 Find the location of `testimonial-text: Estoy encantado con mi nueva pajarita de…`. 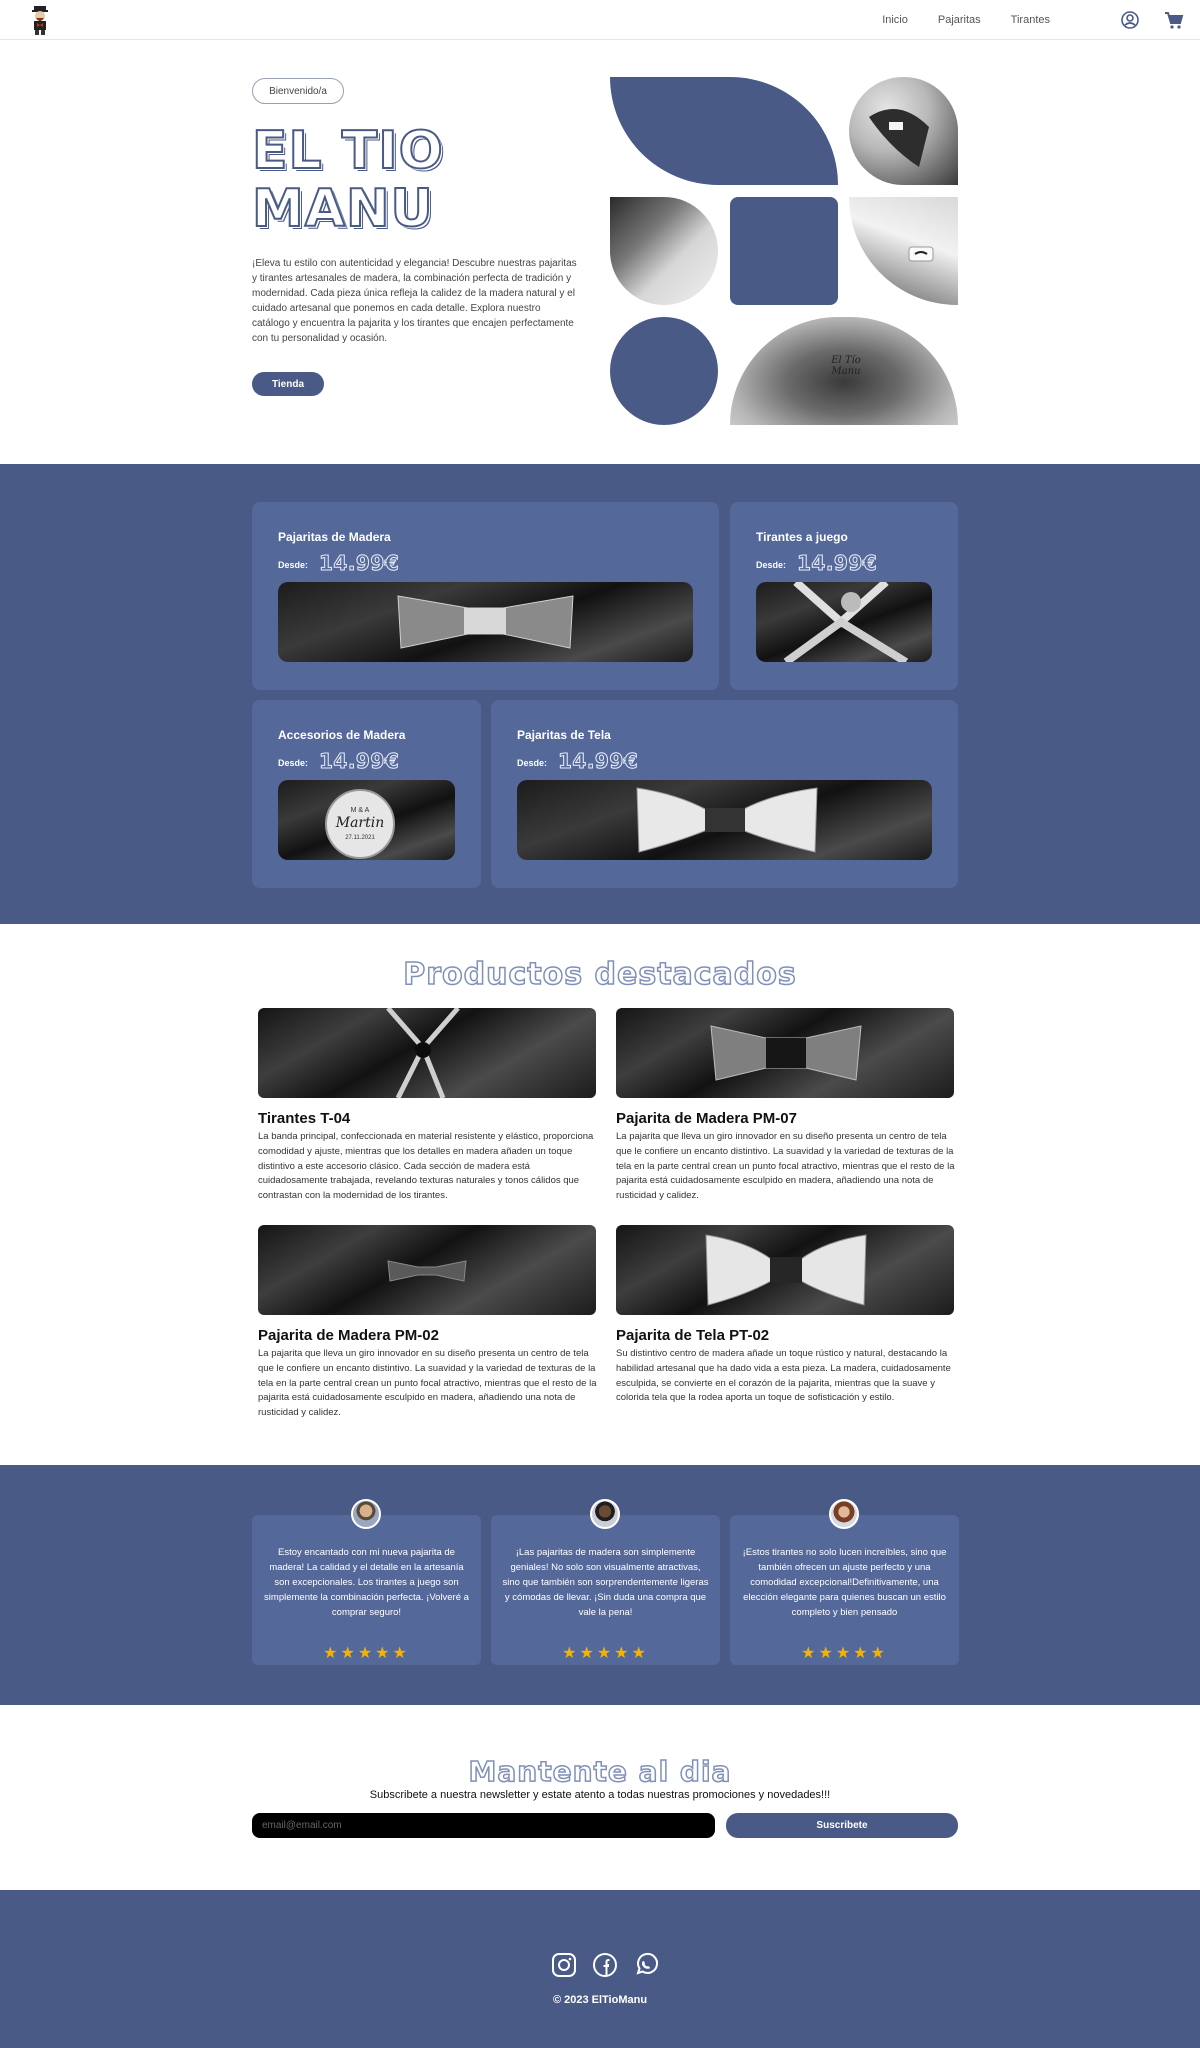

testimonial-text: Estoy encantado con mi nueva pajarita de… is located at coordinates (366, 1582).